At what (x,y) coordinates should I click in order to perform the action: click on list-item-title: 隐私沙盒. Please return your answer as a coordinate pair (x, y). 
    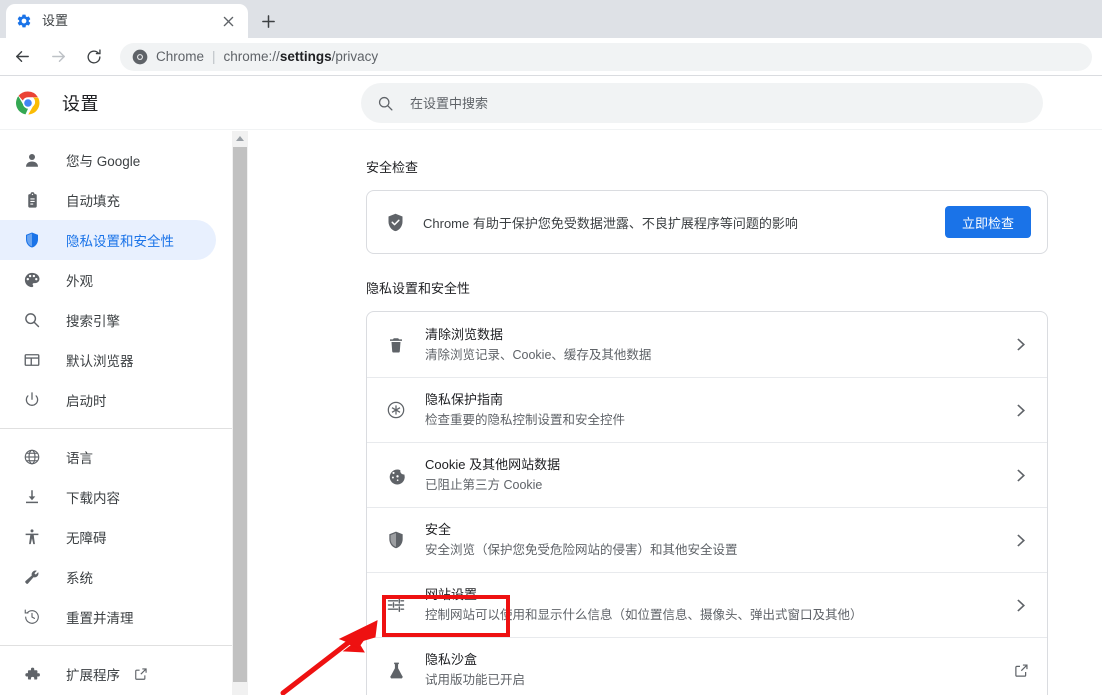
    Looking at the image, I should click on (451, 659).